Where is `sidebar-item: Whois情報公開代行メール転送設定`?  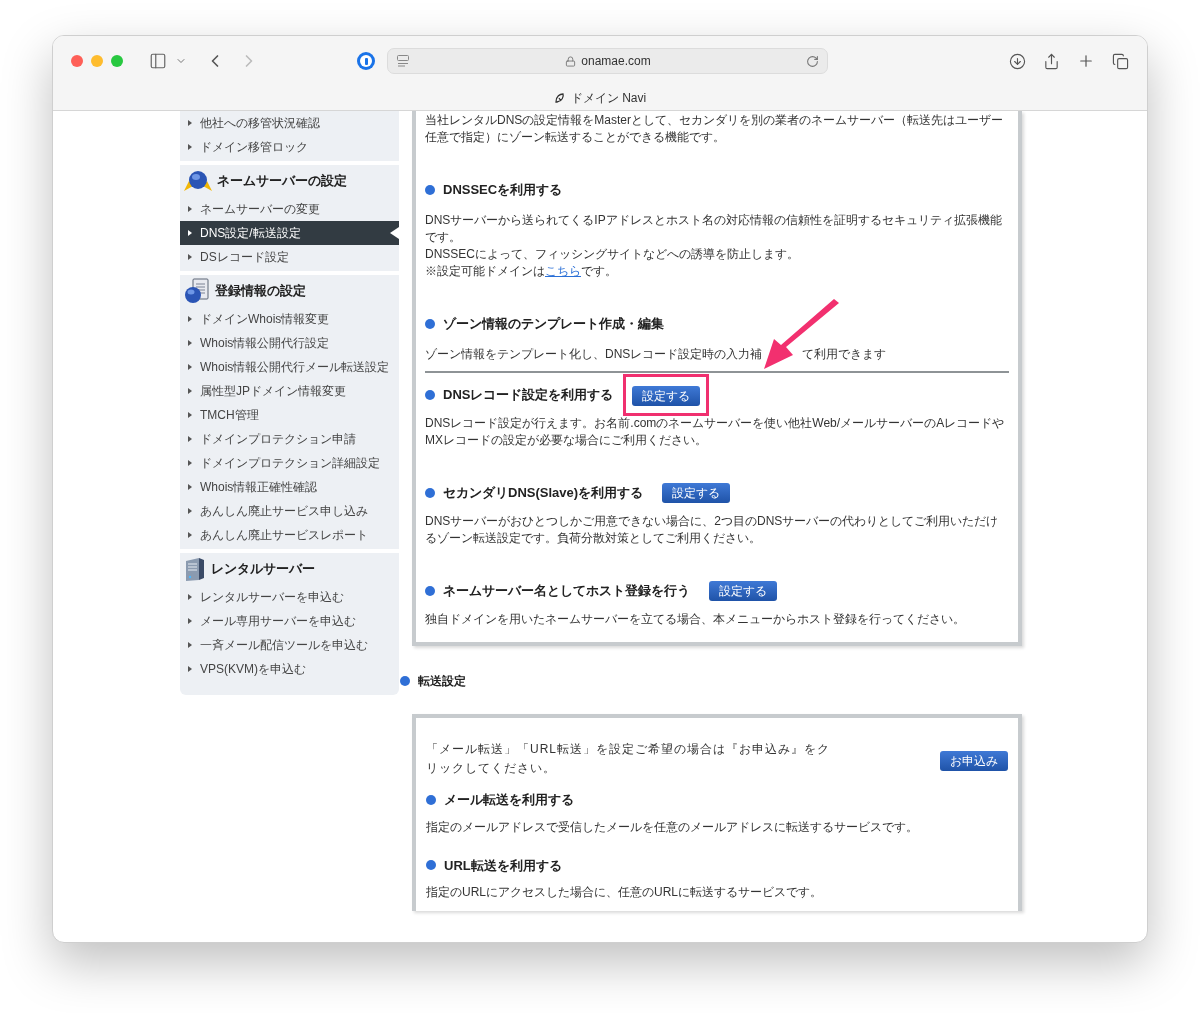 sidebar-item: Whois情報公開代行メール転送設定 is located at coordinates (289, 367).